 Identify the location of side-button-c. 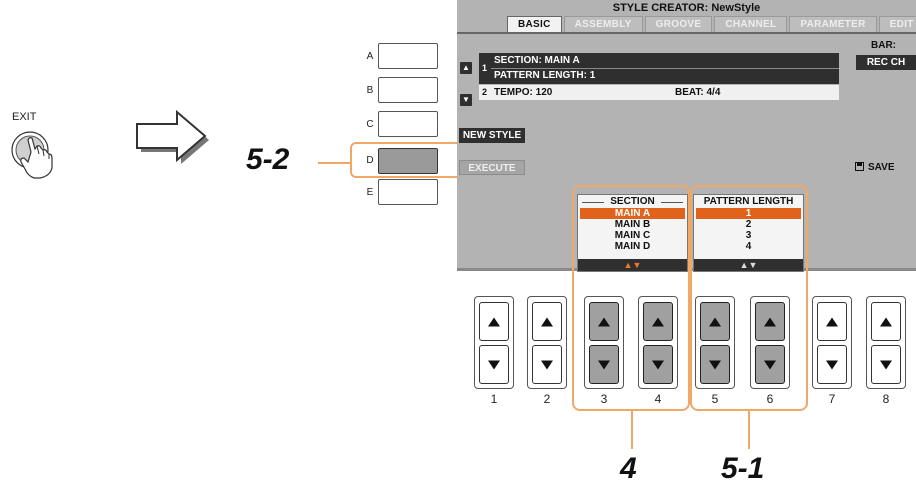
(408, 124).